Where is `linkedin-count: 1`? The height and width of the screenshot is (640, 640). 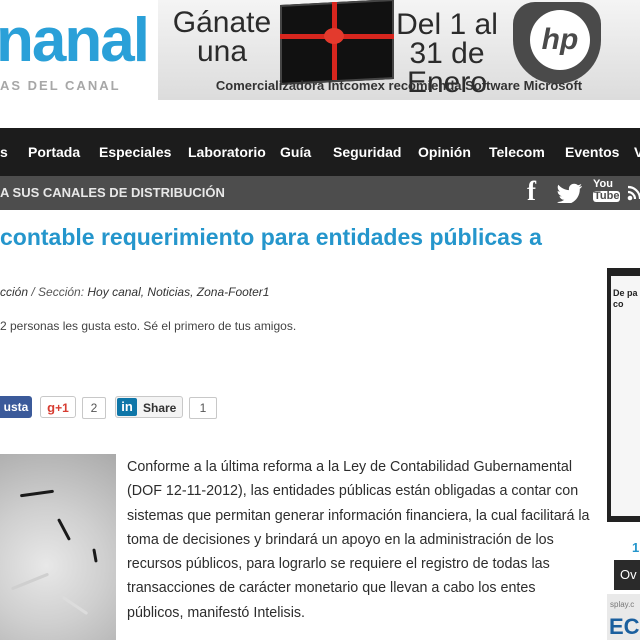 linkedin-count: 1 is located at coordinates (203, 408).